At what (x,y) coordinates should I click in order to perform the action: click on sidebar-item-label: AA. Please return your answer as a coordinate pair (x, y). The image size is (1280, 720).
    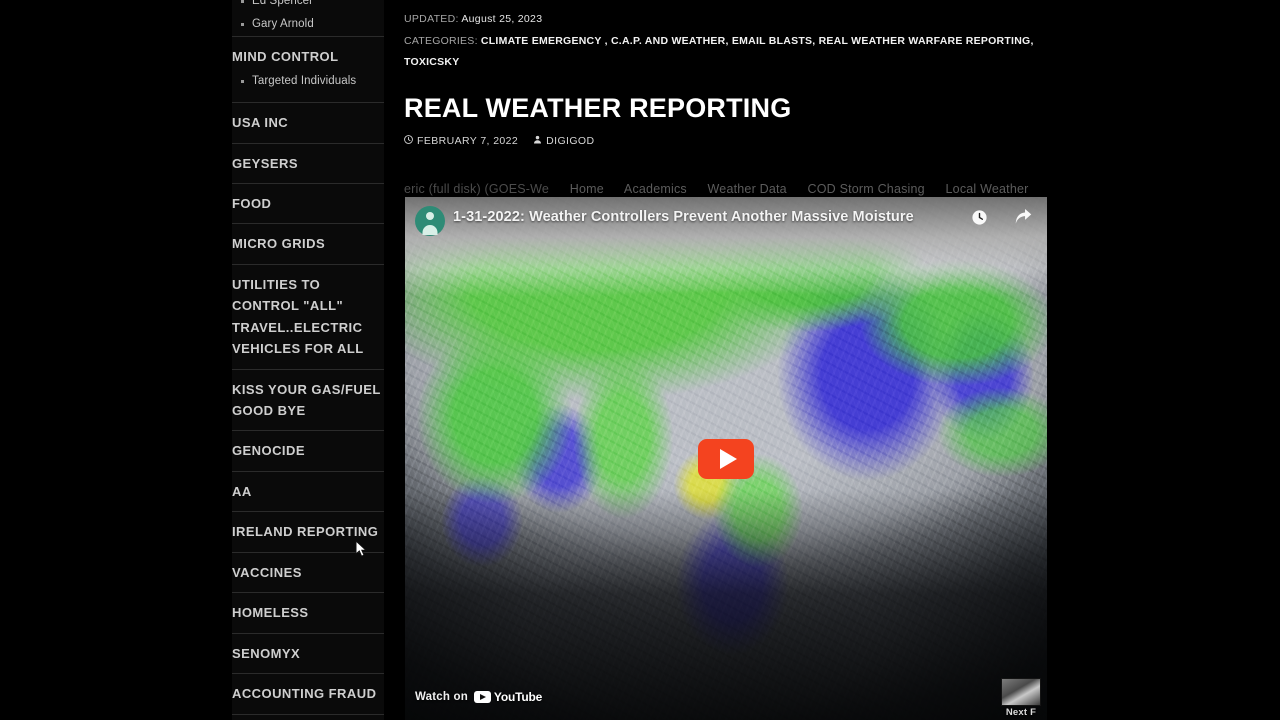
    Looking at the image, I should click on (308, 491).